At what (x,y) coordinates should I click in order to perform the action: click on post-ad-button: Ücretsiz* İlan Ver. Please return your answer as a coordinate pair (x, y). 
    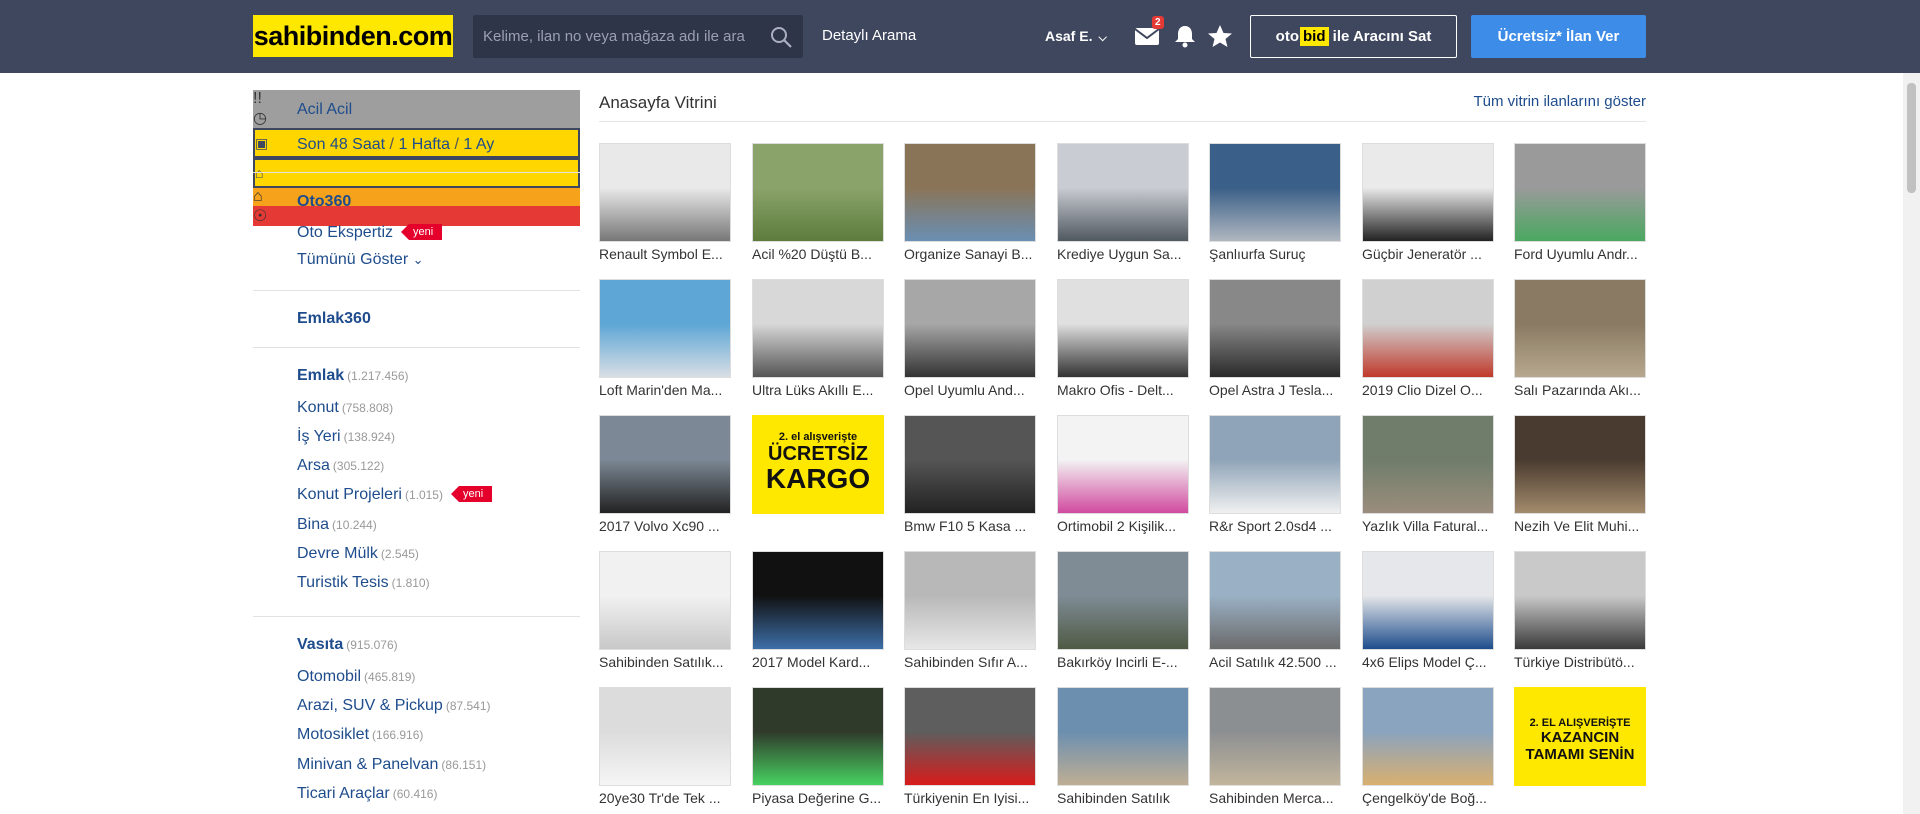
    Looking at the image, I should click on (1558, 36).